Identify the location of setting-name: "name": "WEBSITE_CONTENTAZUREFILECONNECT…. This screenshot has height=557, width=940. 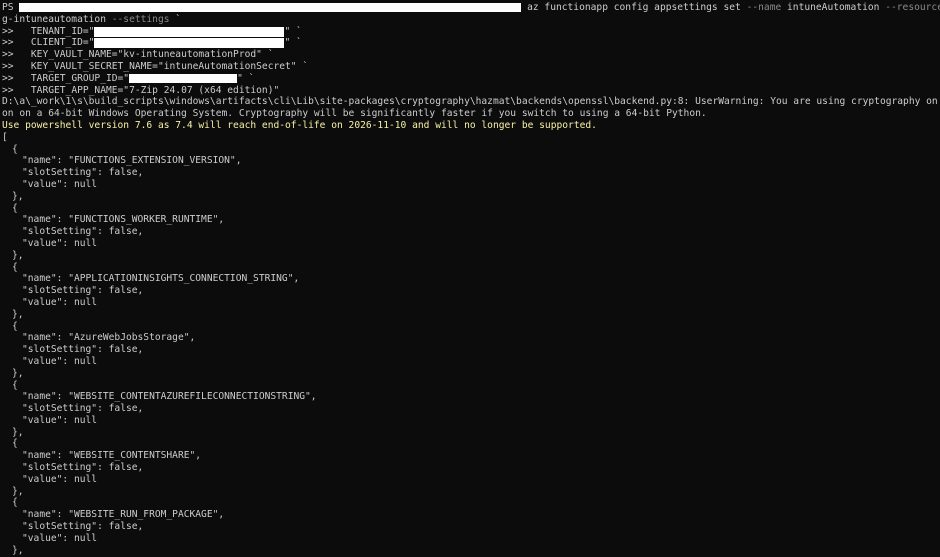
(169, 397).